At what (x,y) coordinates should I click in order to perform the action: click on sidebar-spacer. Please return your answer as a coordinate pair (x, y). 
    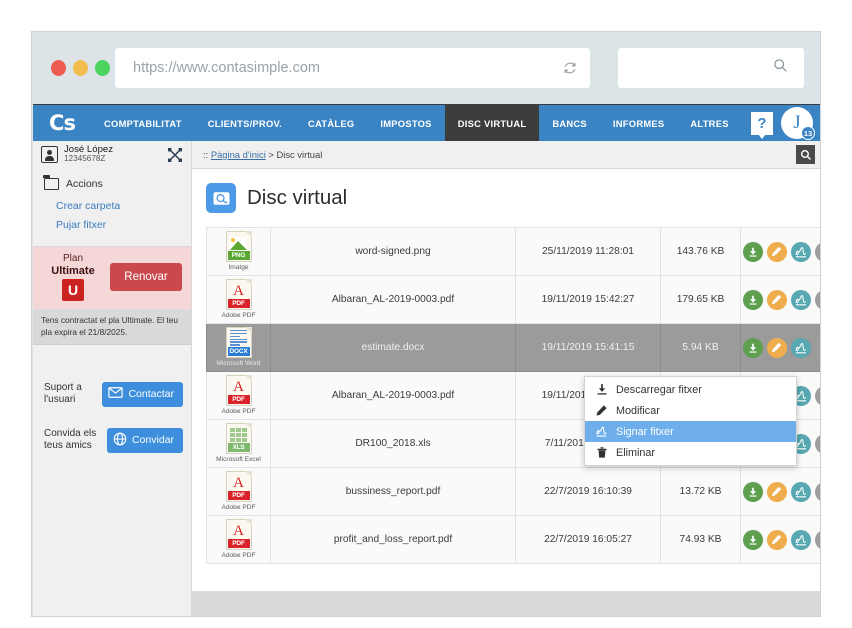
    Looking at the image, I should click on (112, 358).